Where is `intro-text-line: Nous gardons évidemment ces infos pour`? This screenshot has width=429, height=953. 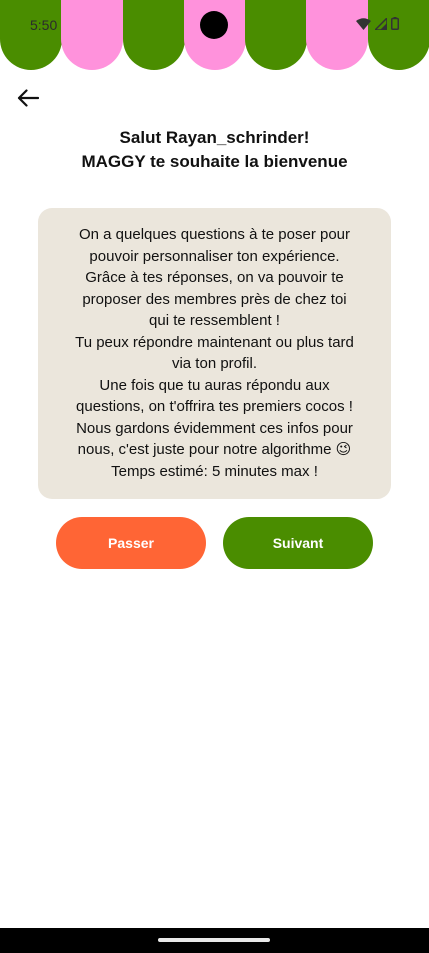
intro-text-line: Nous gardons évidemment ces infos pour is located at coordinates (214, 428).